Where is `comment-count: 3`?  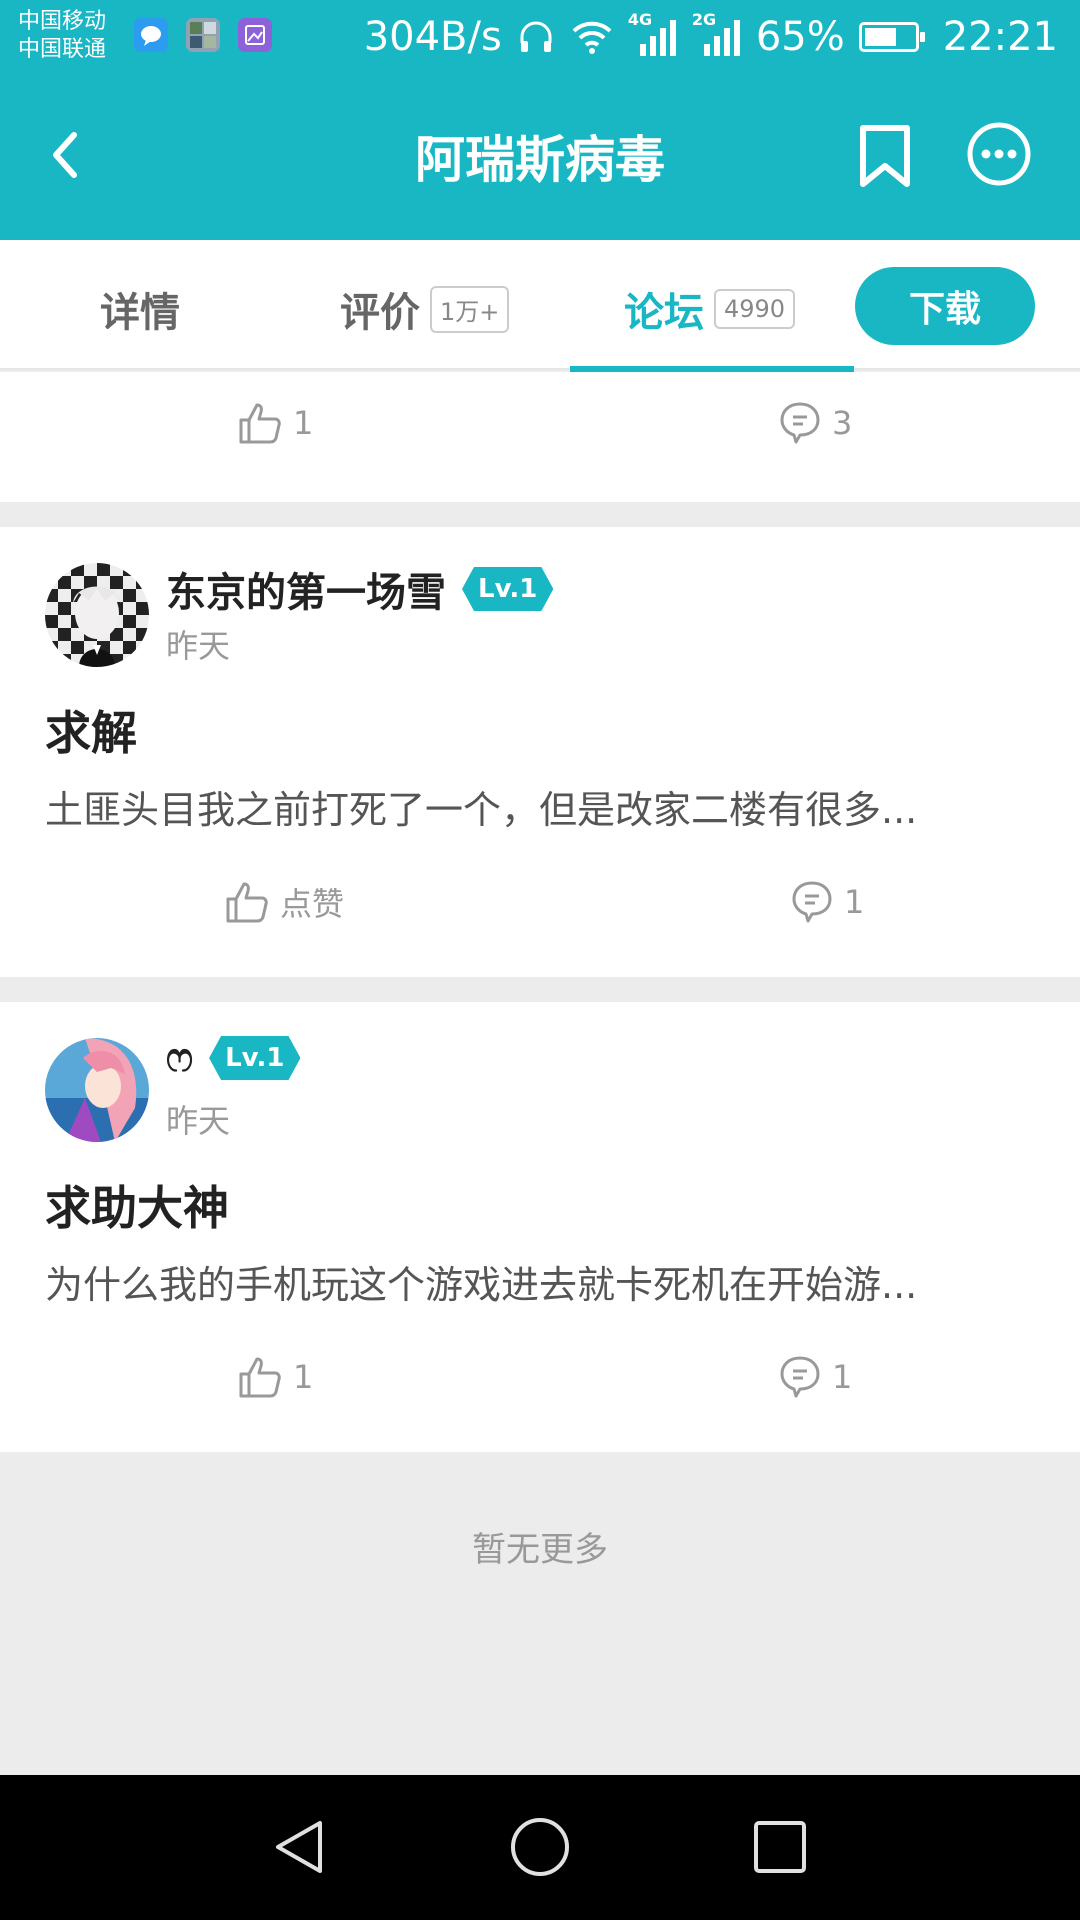 comment-count: 3 is located at coordinates (842, 423).